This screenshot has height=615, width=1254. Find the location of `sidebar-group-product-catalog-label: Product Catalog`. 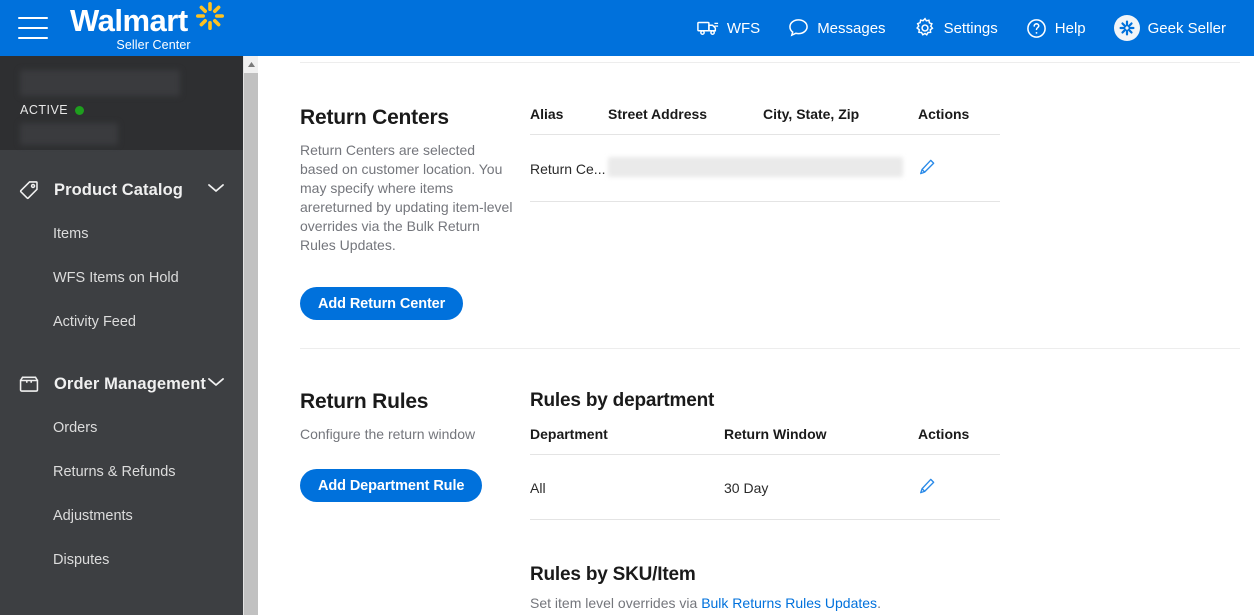

sidebar-group-product-catalog-label: Product Catalog is located at coordinates (118, 189).